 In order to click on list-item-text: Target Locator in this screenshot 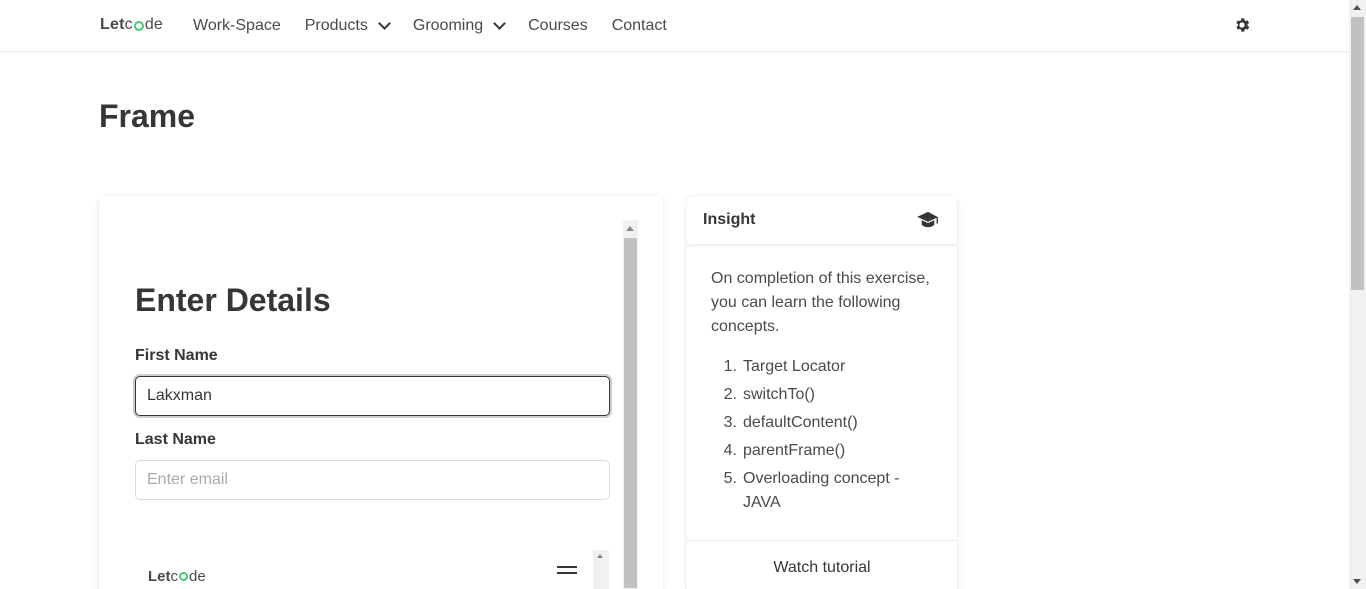, I will do `click(794, 366)`.